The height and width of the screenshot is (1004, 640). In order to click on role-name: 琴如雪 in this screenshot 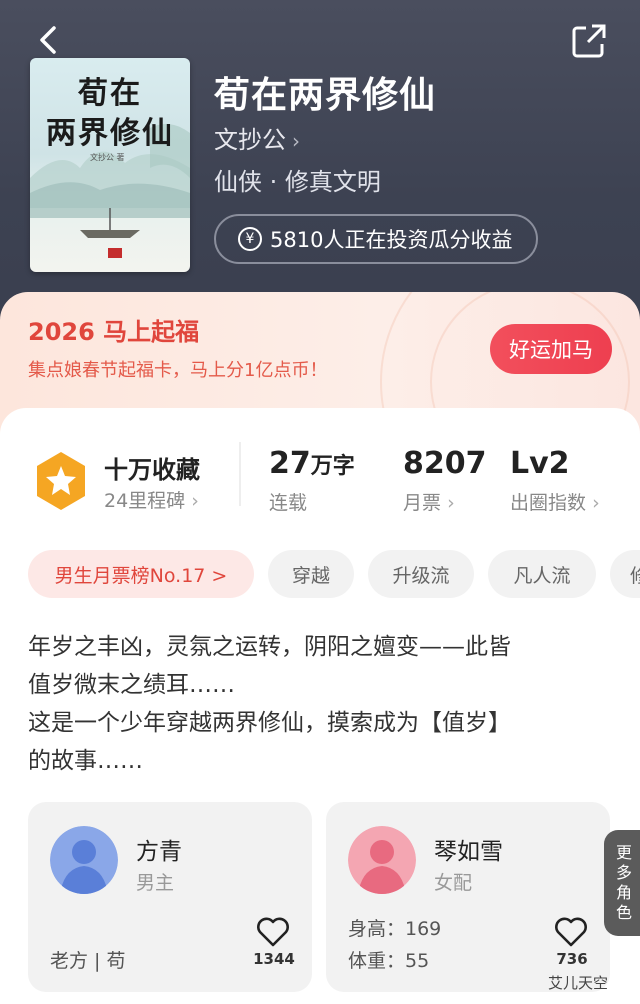, I will do `click(468, 852)`.